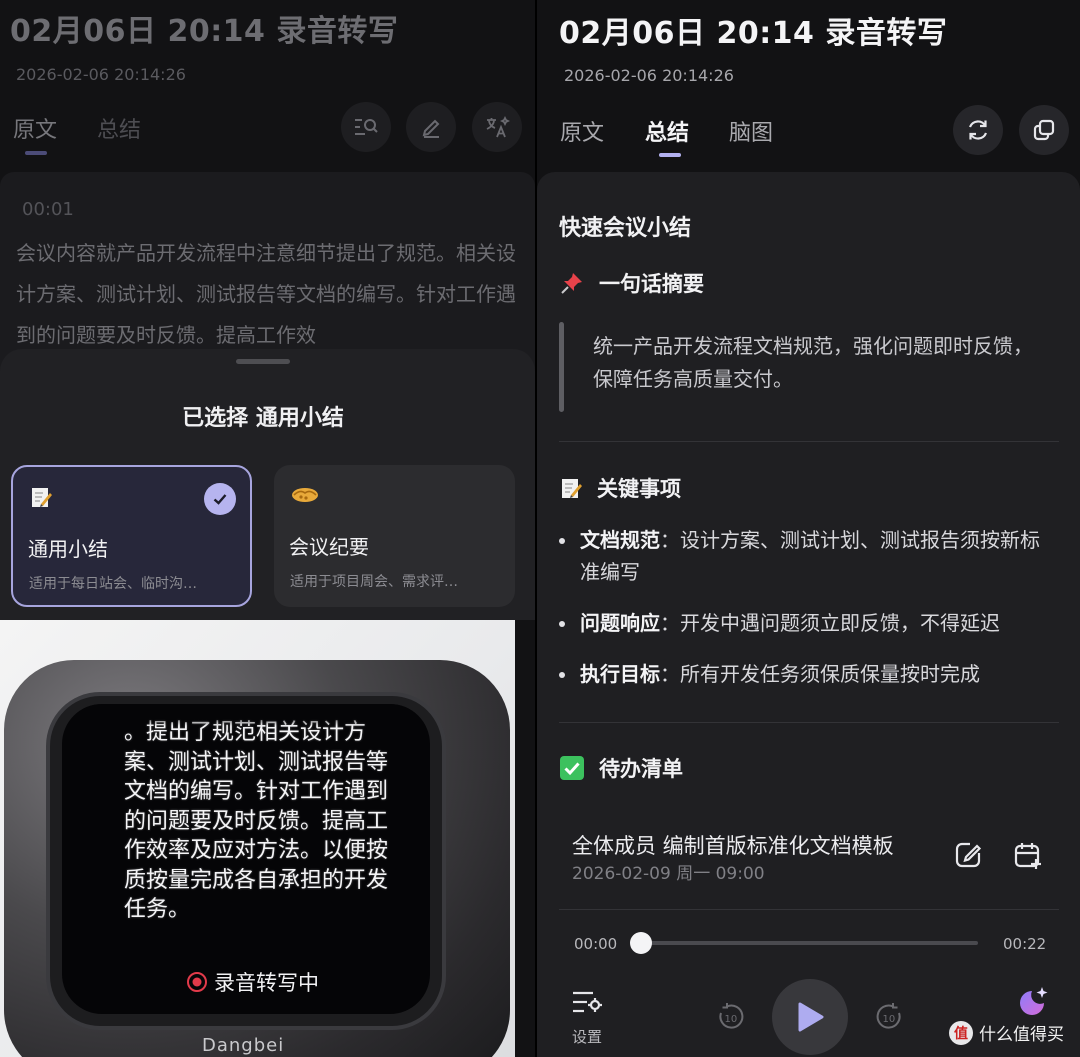 This screenshot has width=1080, height=1057. I want to click on rewind-10-icon: 10, so click(731, 1016).